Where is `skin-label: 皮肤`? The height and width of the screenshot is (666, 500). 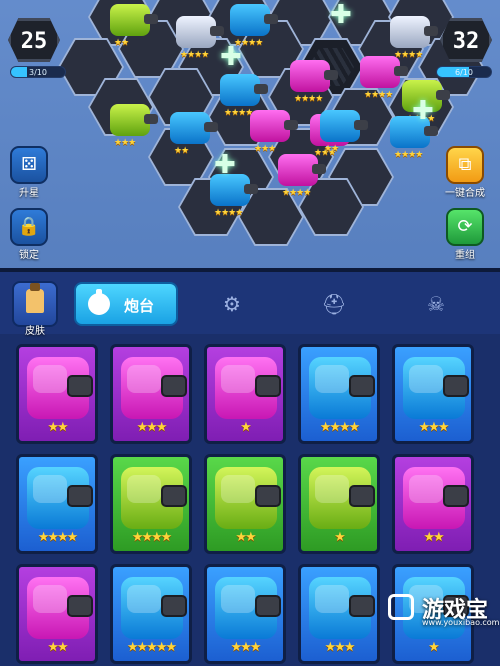
skin-label: 皮肤 is located at coordinates (35, 331).